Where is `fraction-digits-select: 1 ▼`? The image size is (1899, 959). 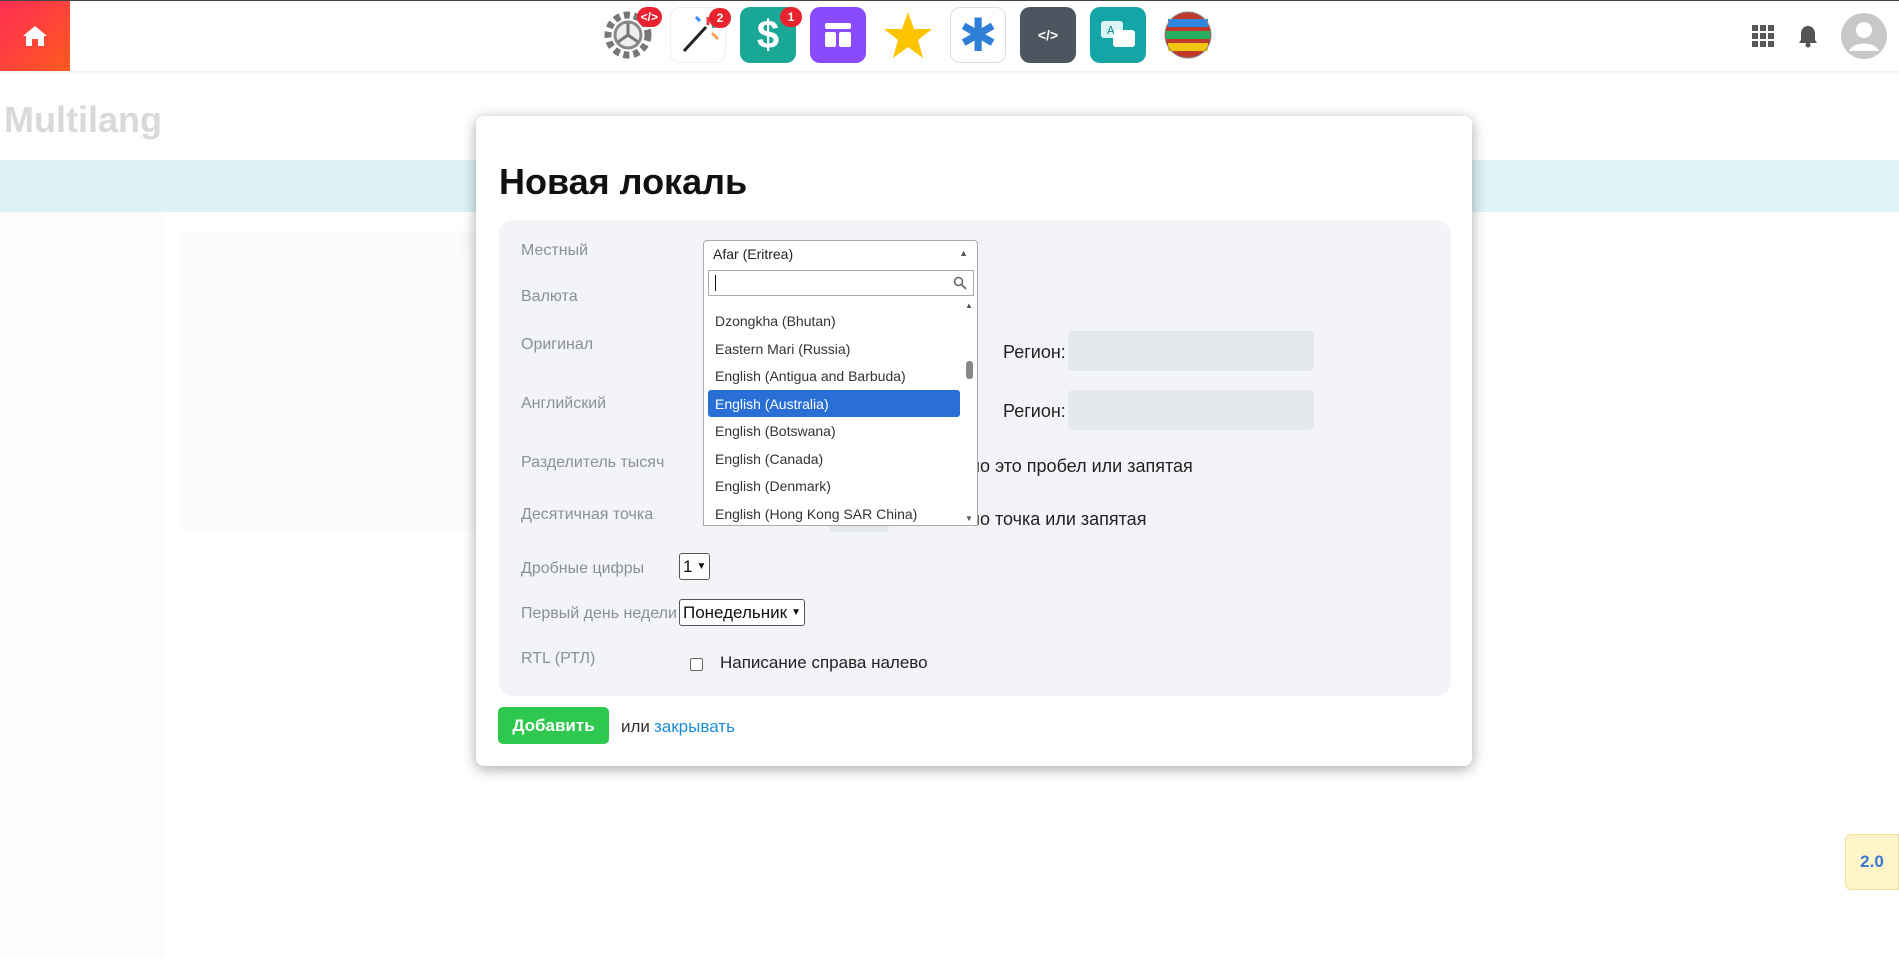 fraction-digits-select: 1 ▼ is located at coordinates (695, 566).